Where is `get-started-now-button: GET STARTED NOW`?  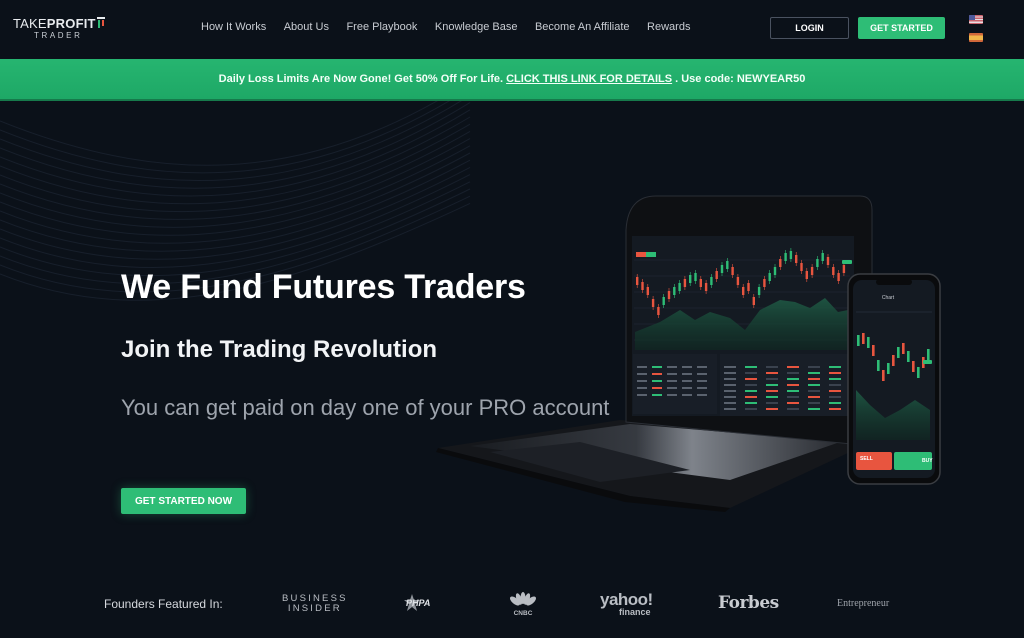
get-started-now-button: GET STARTED NOW is located at coordinates (183, 501).